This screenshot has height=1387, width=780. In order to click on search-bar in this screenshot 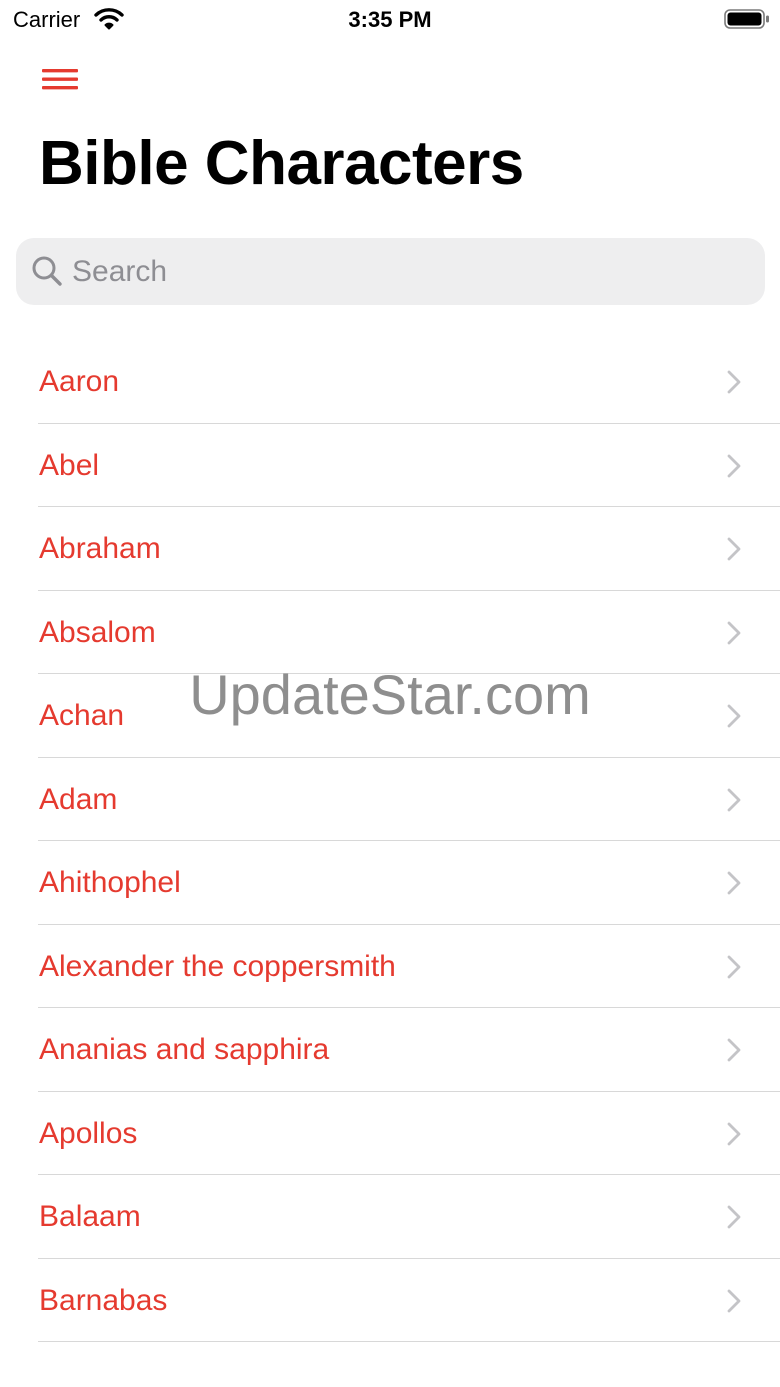, I will do `click(390, 271)`.